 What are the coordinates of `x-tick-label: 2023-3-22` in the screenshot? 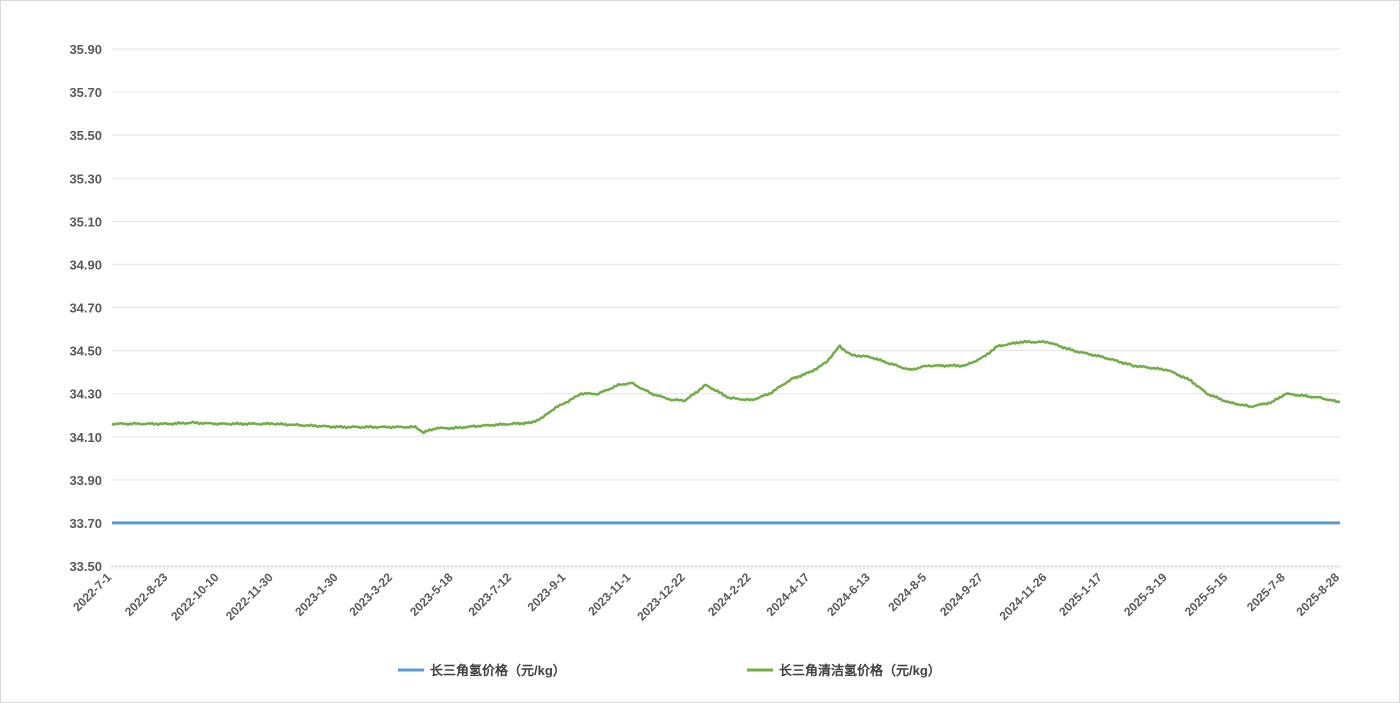 It's located at (370, 594).